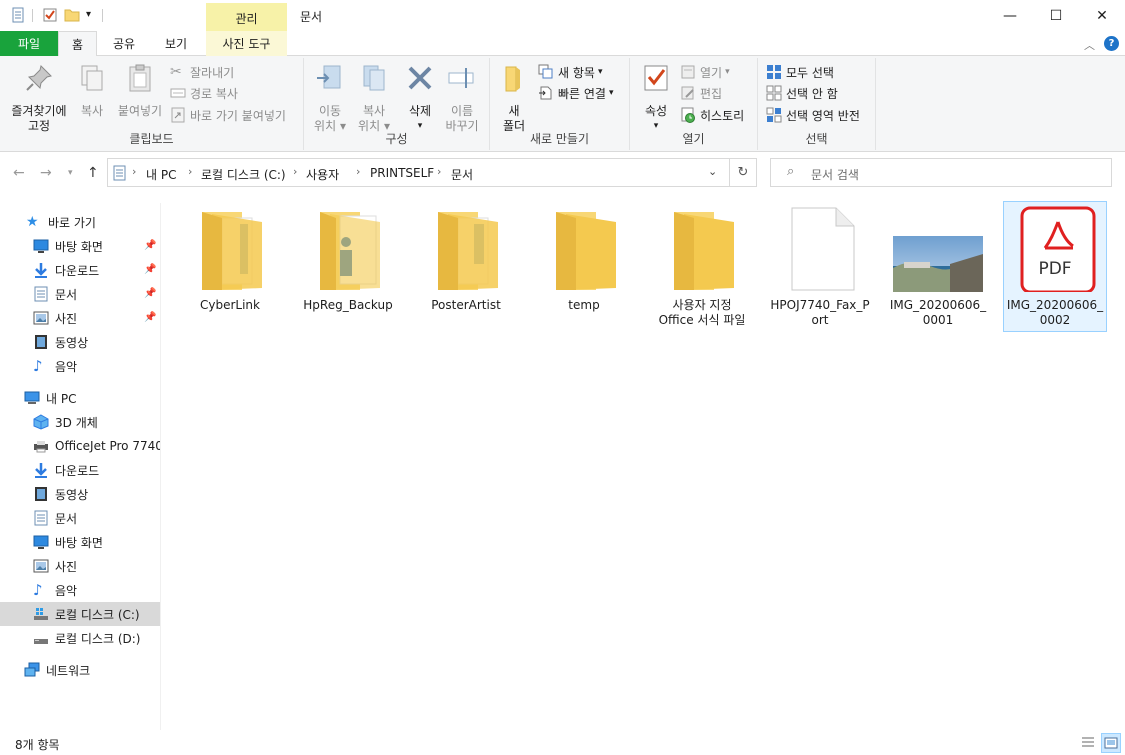 Image resolution: width=1125 pixels, height=755 pixels. Describe the element at coordinates (656, 98) in the screenshot. I see `properties-button: 속성 ▾` at that location.